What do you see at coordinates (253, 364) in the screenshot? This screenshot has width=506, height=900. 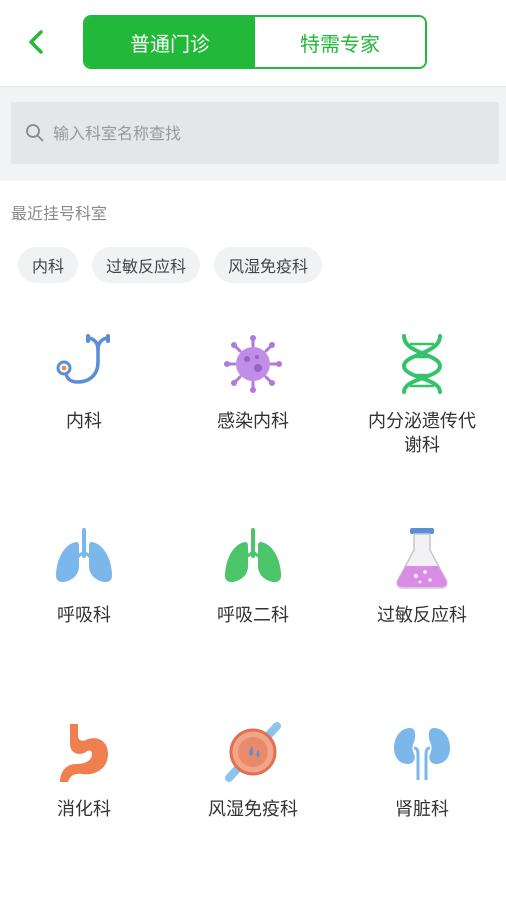 I see `virus-icon` at bounding box center [253, 364].